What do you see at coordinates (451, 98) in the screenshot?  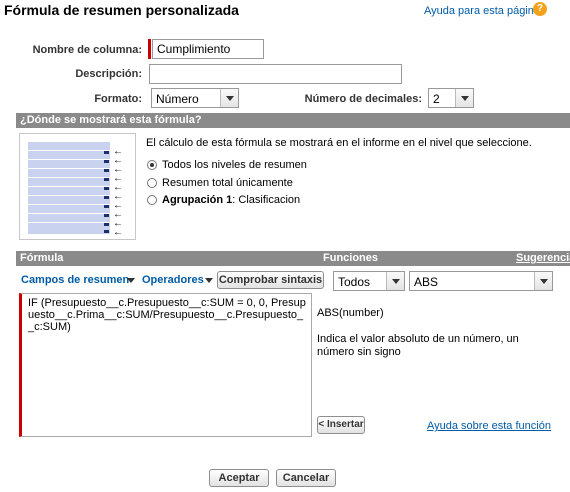 I see `decimals-select: 2` at bounding box center [451, 98].